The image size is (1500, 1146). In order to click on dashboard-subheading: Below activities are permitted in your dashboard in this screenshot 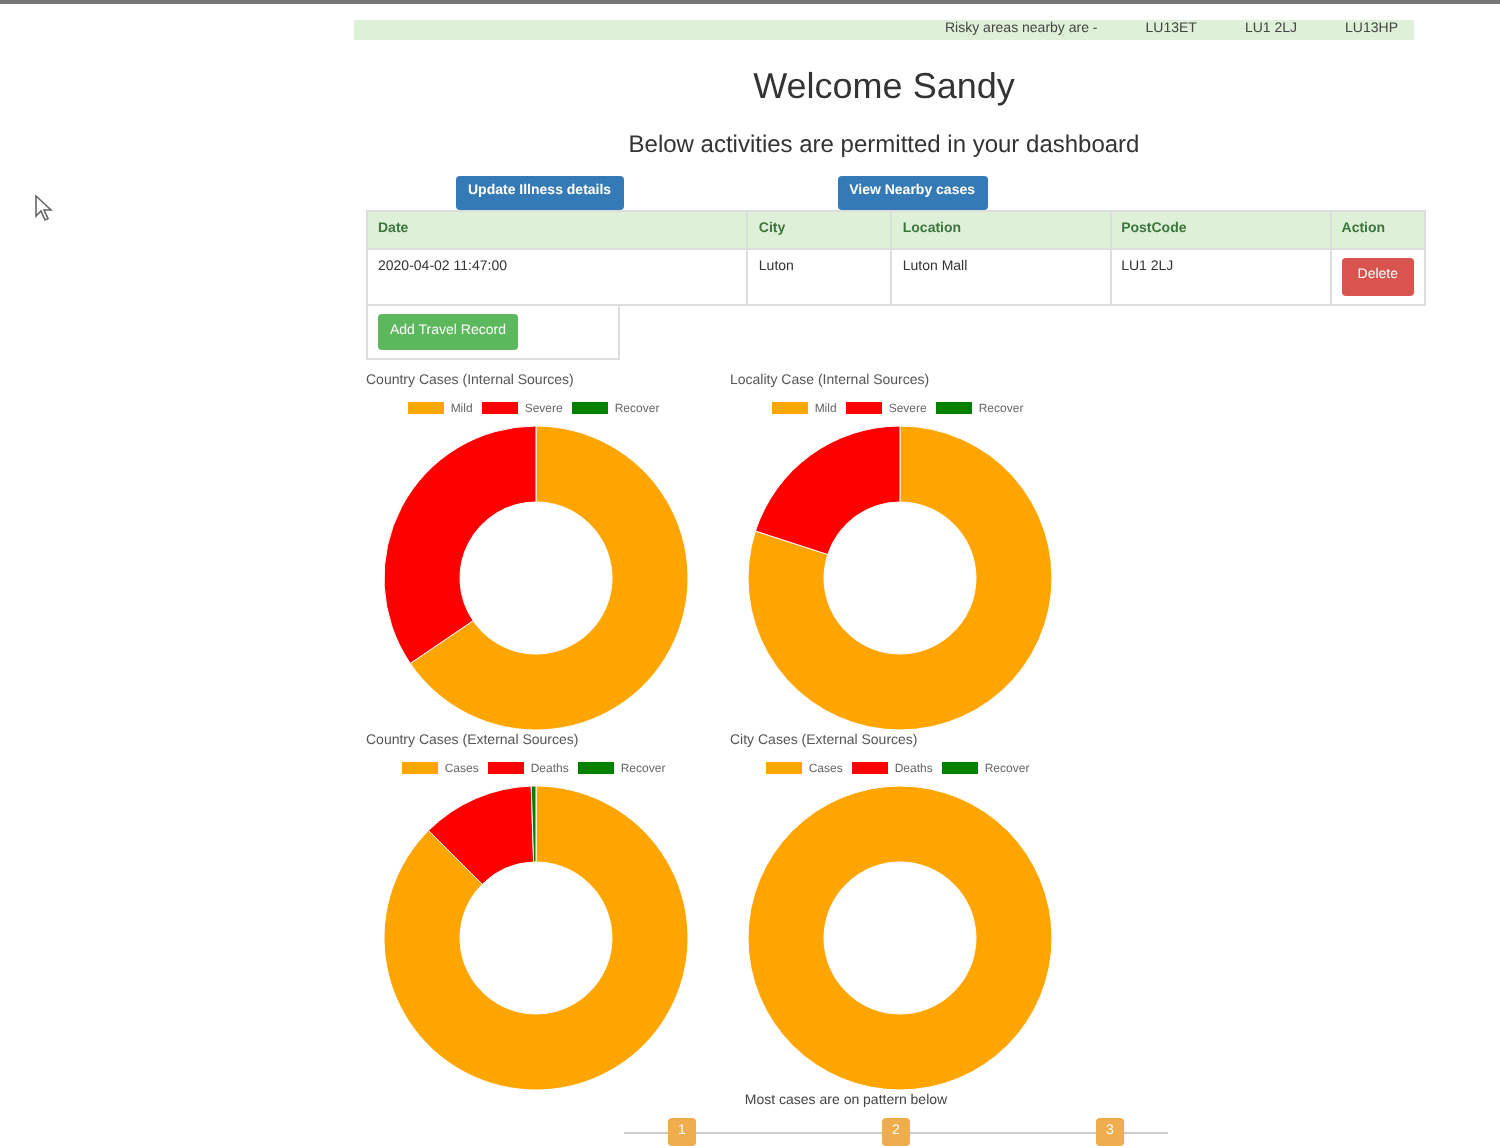, I will do `click(884, 144)`.